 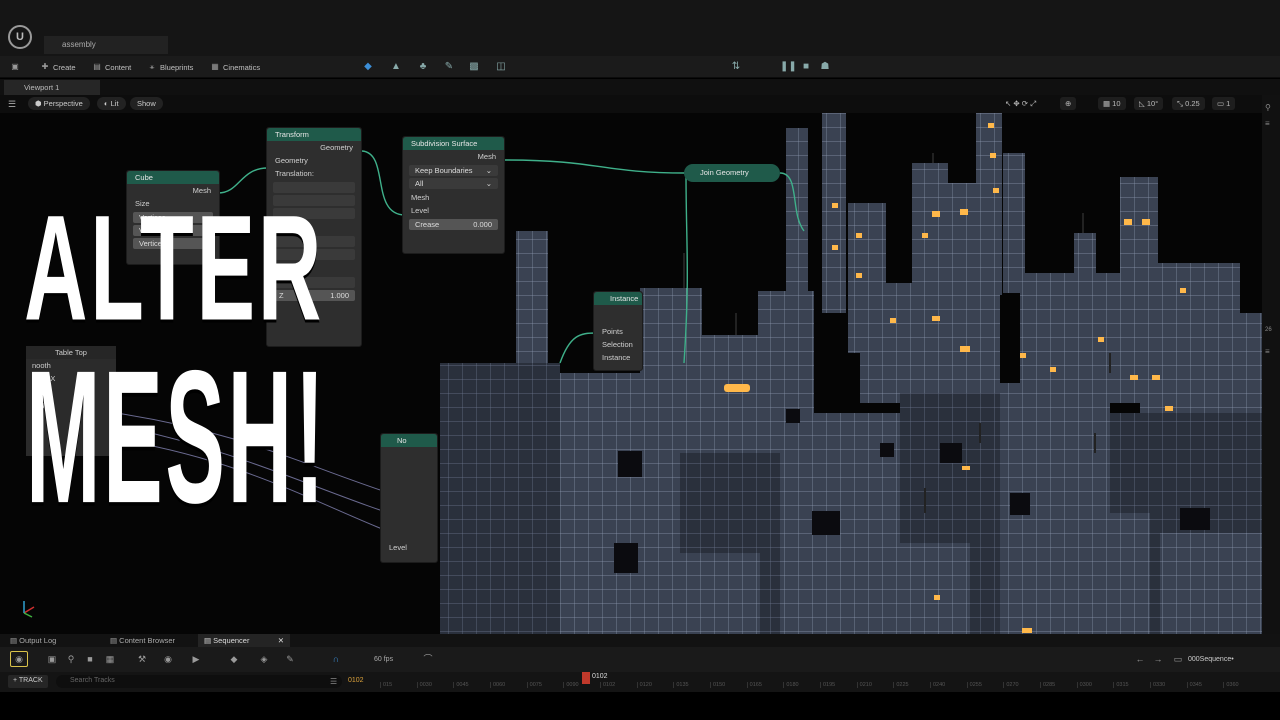 I want to click on scale-snap: ⤡ 0.25, so click(x=1188, y=103).